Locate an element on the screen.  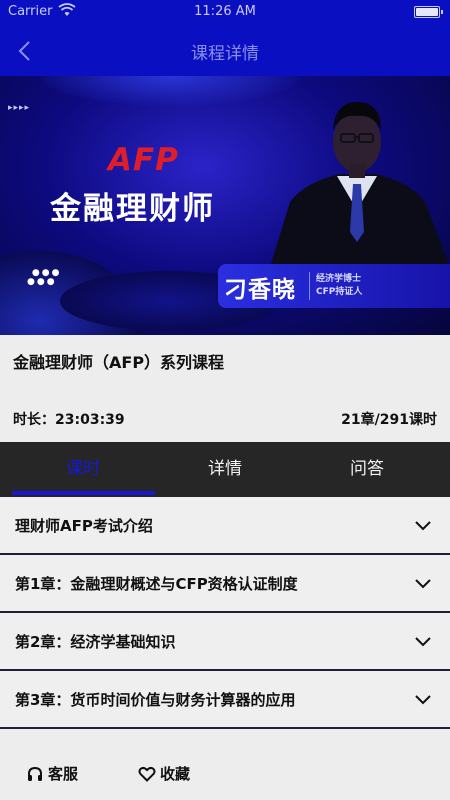
customer-service-label: 客服 is located at coordinates (63, 774).